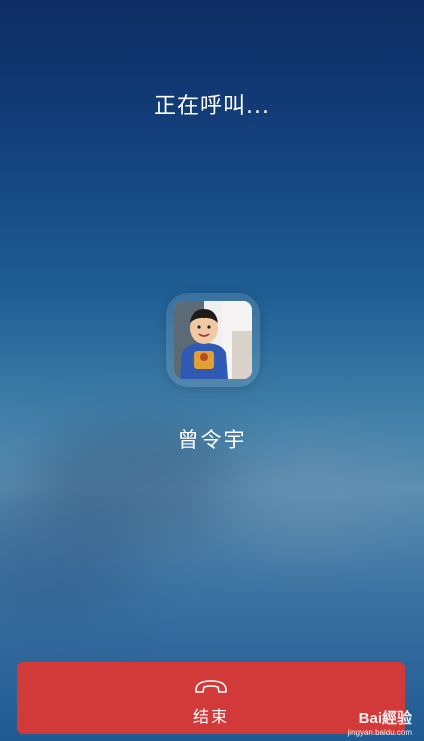  I want to click on watermark-logo: Bai經验, so click(385, 718).